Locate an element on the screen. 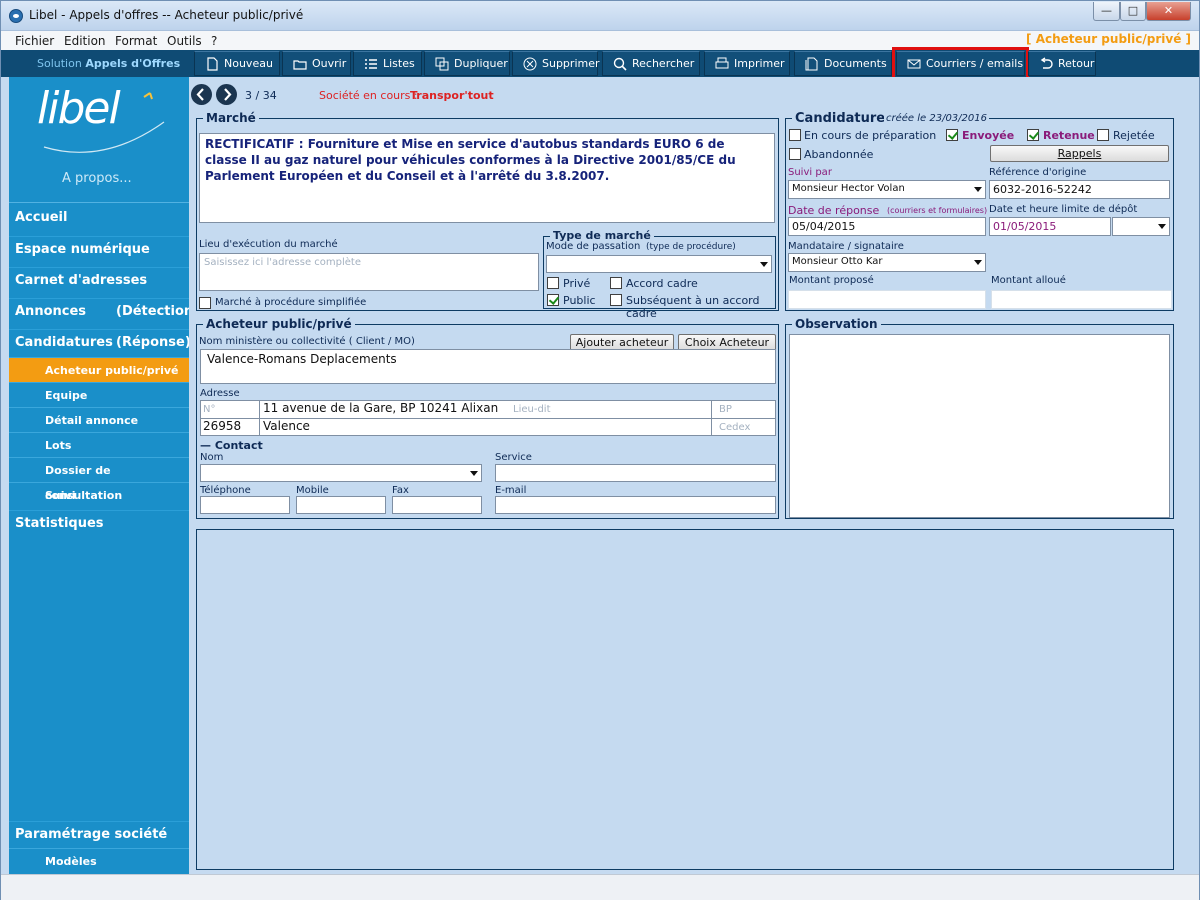 Image resolution: width=1200 pixels, height=900 pixels. simplifiee-checkbox is located at coordinates (205, 303).